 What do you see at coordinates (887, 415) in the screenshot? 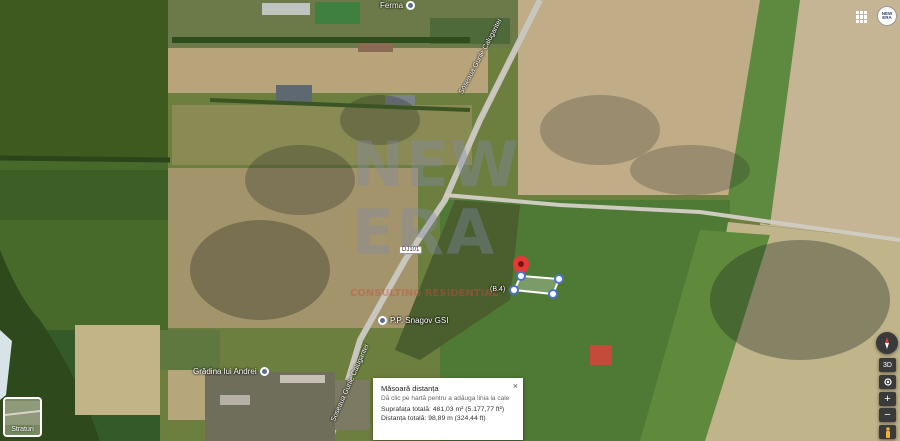
I see `zoom-out-button: −` at bounding box center [887, 415].